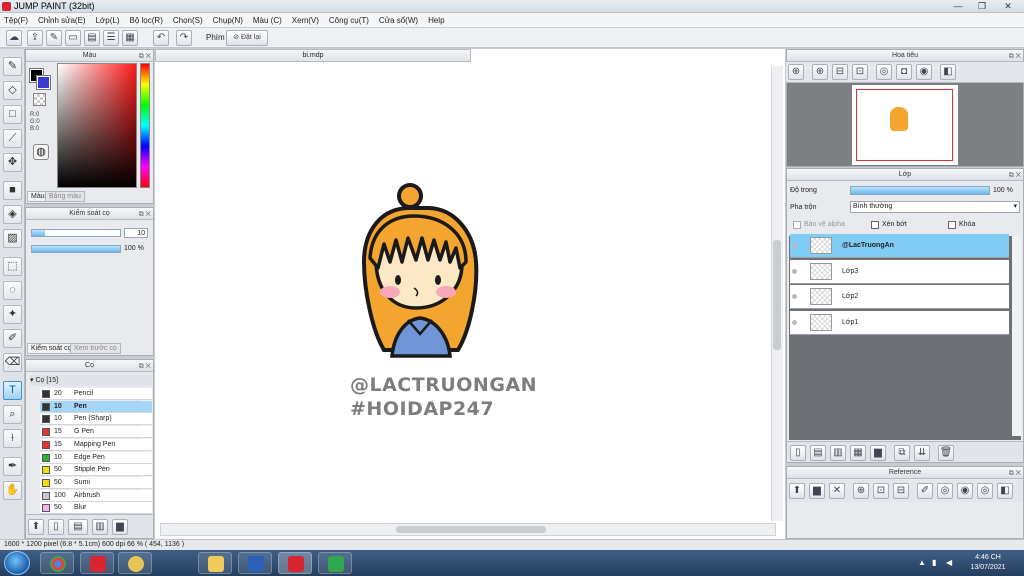 This screenshot has width=1024, height=576. Describe the element at coordinates (985, 491) in the screenshot. I see `ref-rotate-right-icon: ◎` at that location.